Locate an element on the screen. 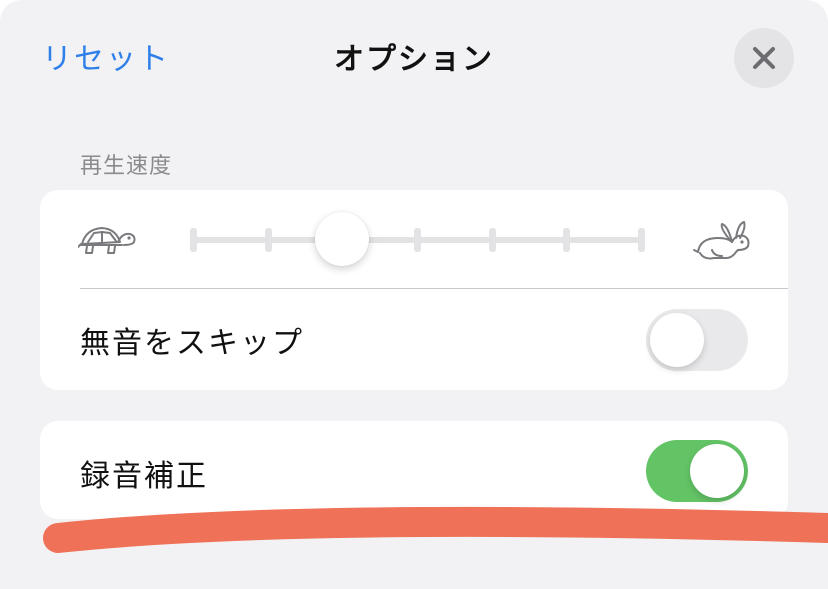  turtle-icon is located at coordinates (107, 240).